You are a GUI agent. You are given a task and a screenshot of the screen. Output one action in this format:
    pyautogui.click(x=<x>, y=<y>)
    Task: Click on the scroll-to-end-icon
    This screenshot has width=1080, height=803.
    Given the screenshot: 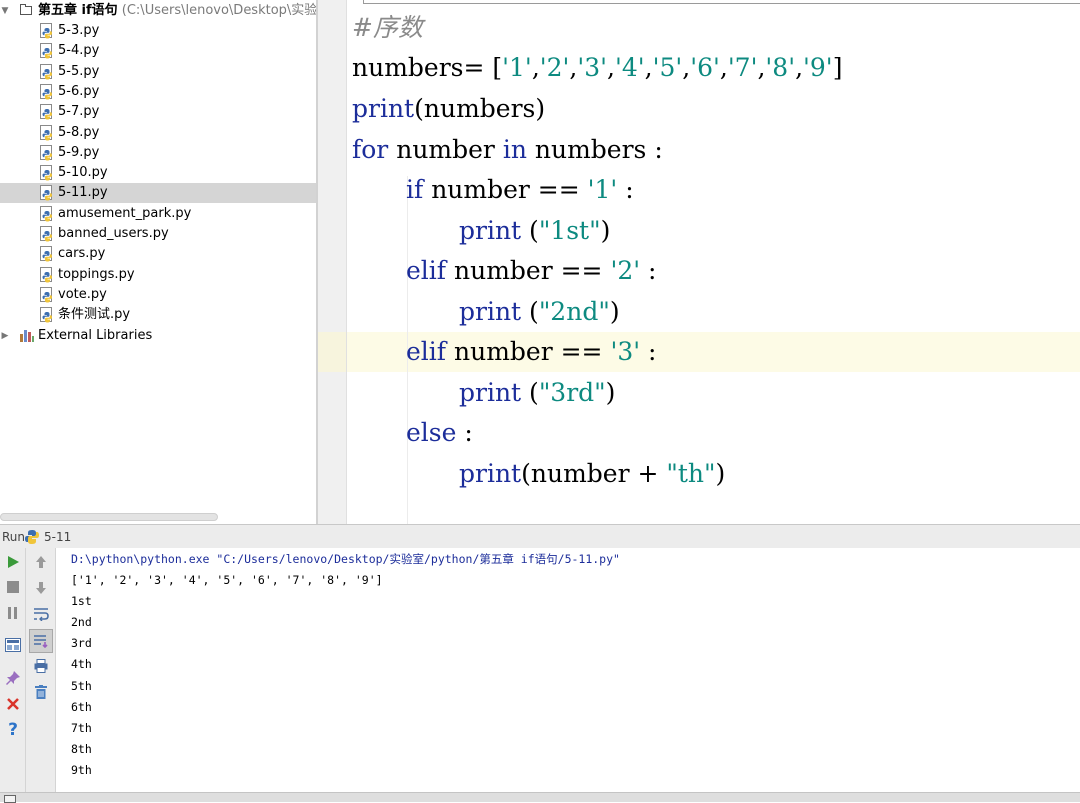 What is the action you would take?
    pyautogui.click(x=41, y=641)
    